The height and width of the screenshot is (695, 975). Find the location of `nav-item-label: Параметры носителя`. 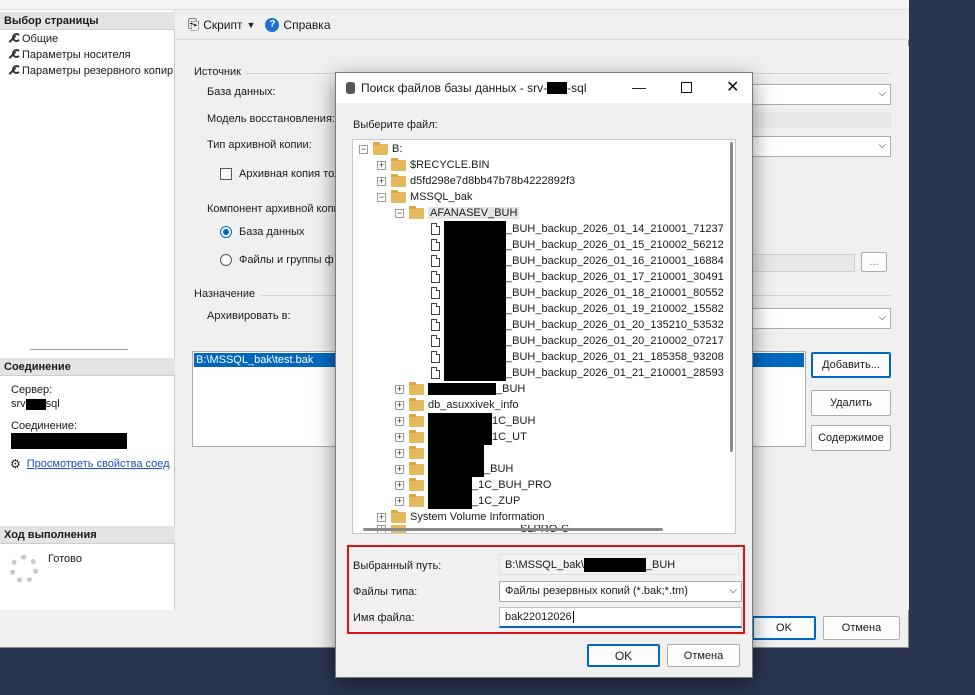

nav-item-label: Параметры носителя is located at coordinates (76, 54).